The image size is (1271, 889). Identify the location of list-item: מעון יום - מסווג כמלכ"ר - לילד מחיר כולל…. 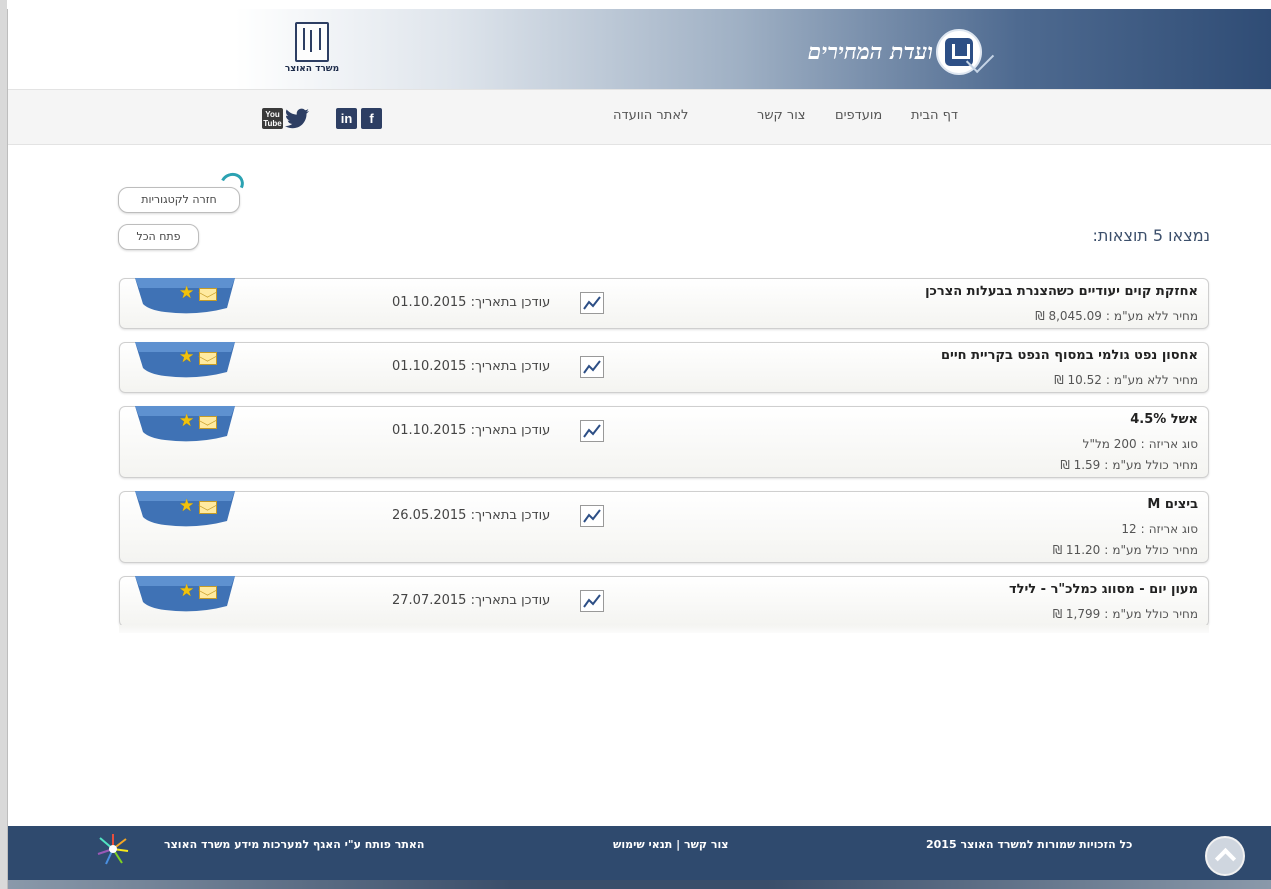
(664, 601).